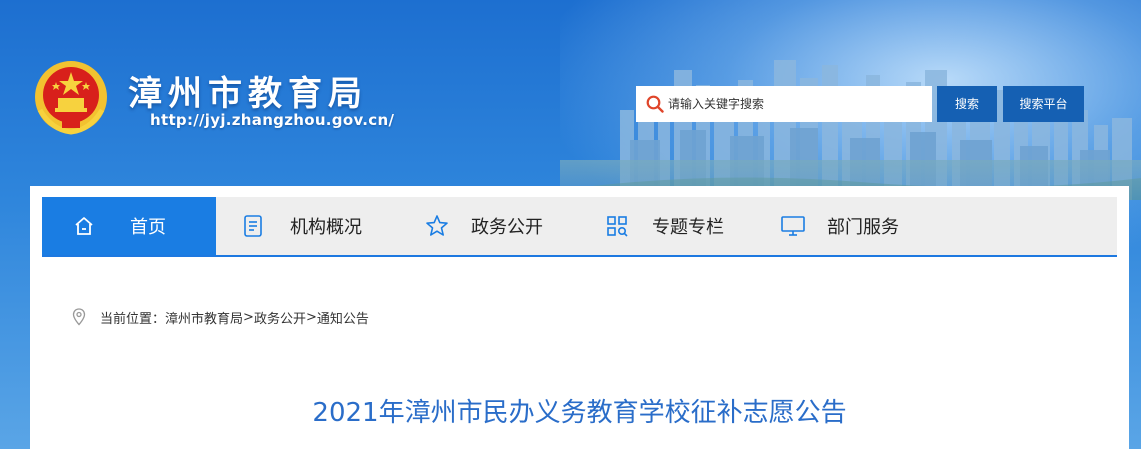 Image resolution: width=1141 pixels, height=449 pixels. I want to click on nav-item-label: 专题专栏, so click(688, 227).